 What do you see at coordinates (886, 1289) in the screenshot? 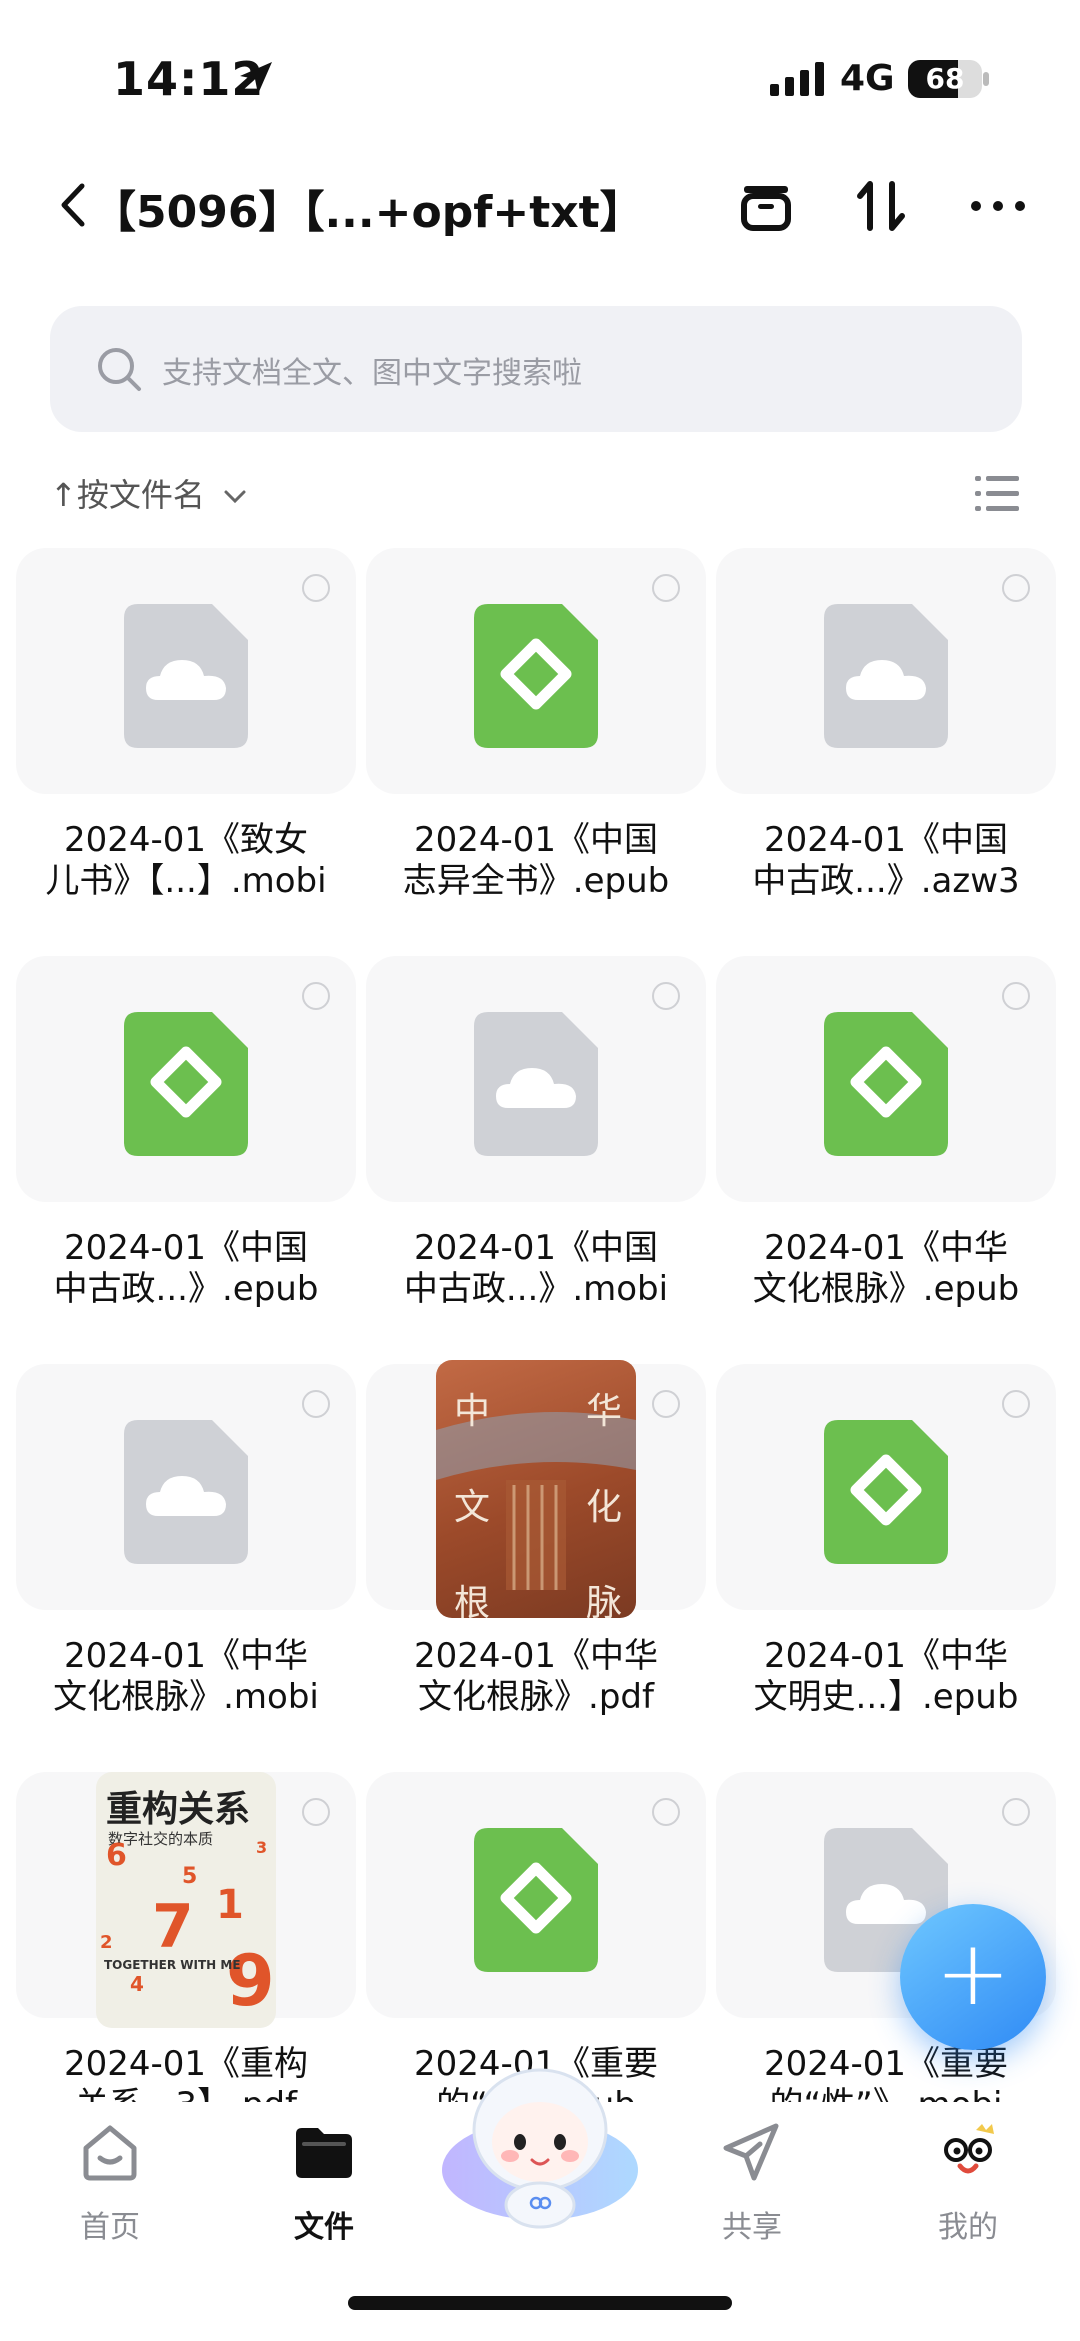
I see `file-name-line2: 文化根脉》.epub` at bounding box center [886, 1289].